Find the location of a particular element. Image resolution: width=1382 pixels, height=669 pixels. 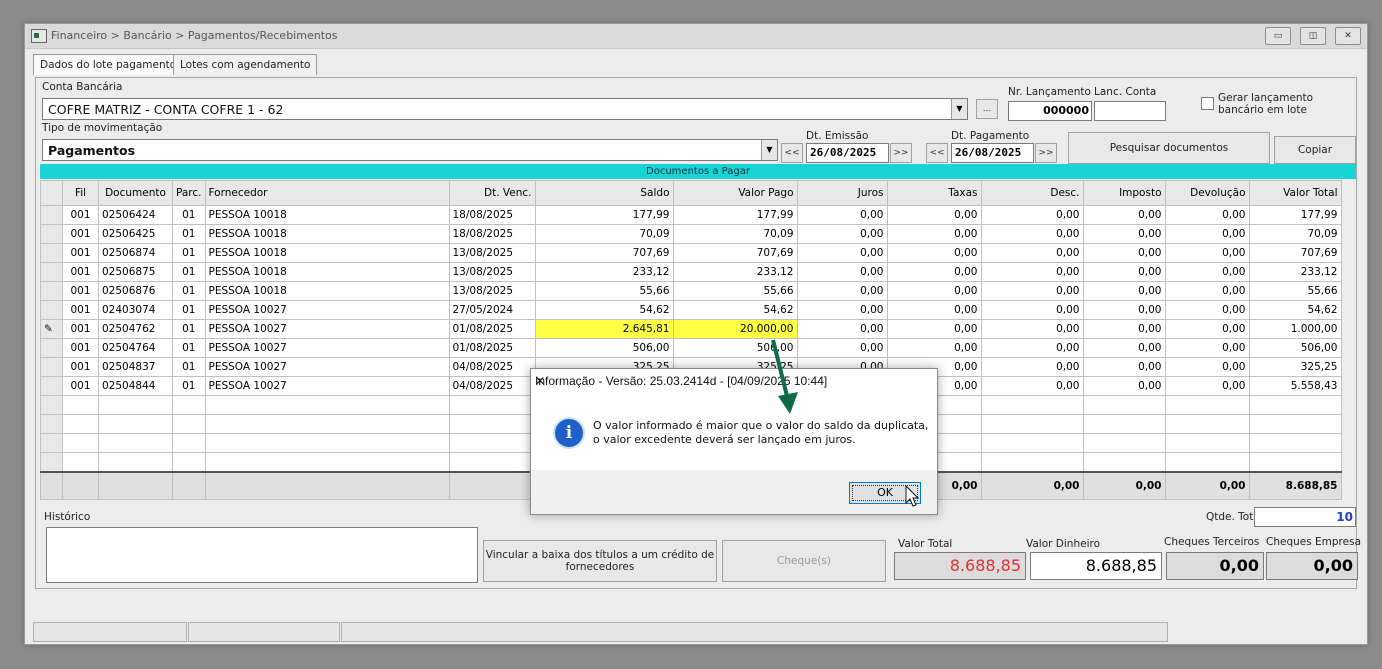

annotation-overlay is located at coordinates (845, 423).